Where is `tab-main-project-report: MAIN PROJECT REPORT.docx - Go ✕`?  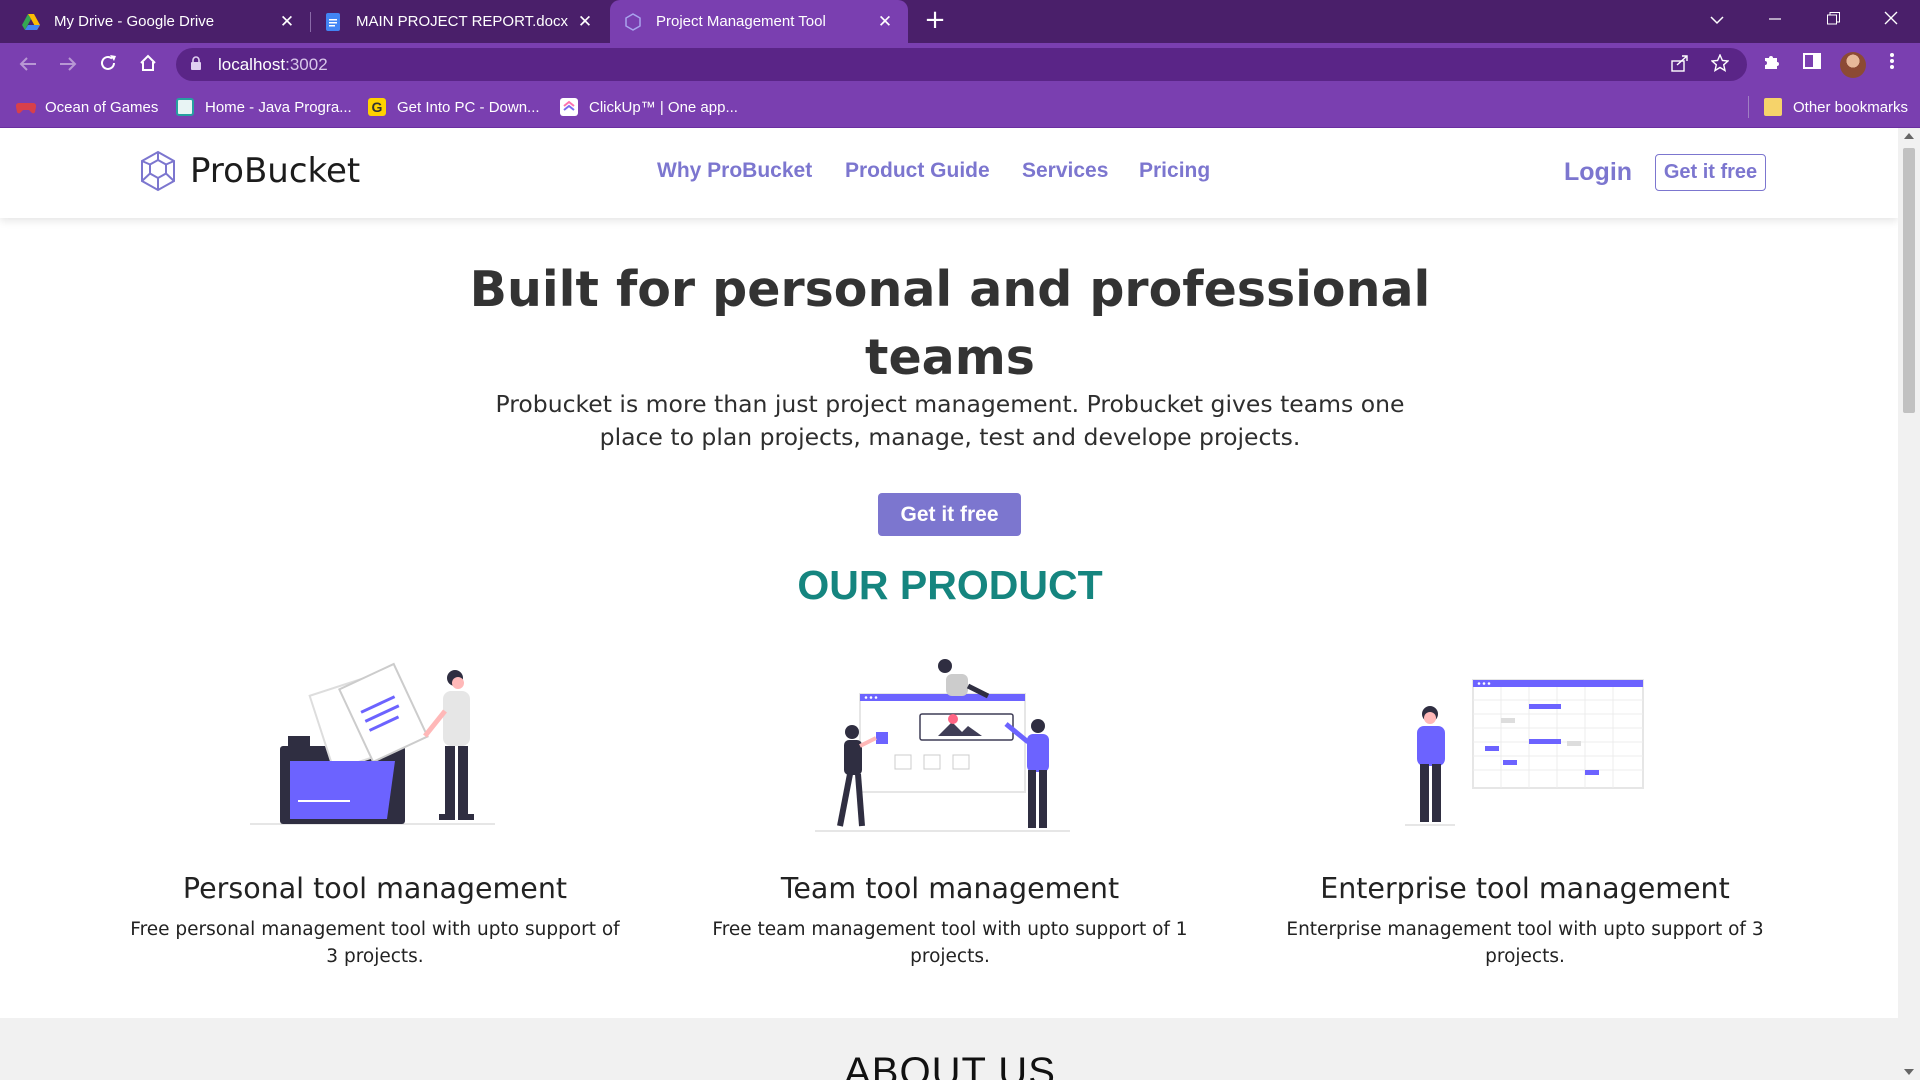 tab-main-project-report: MAIN PROJECT REPORT.docx - Go ✕ is located at coordinates (460, 21).